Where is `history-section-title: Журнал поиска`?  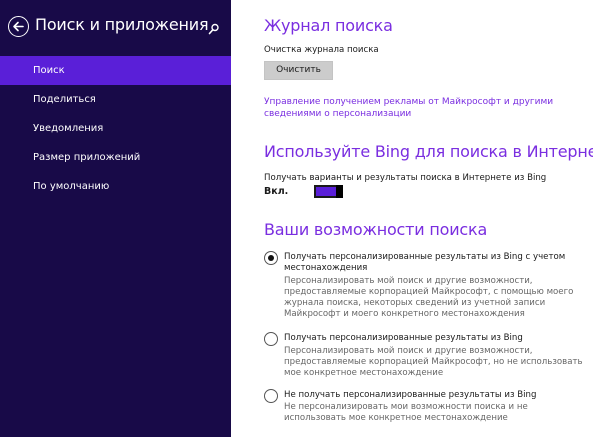 history-section-title: Журнал поиска is located at coordinates (328, 25).